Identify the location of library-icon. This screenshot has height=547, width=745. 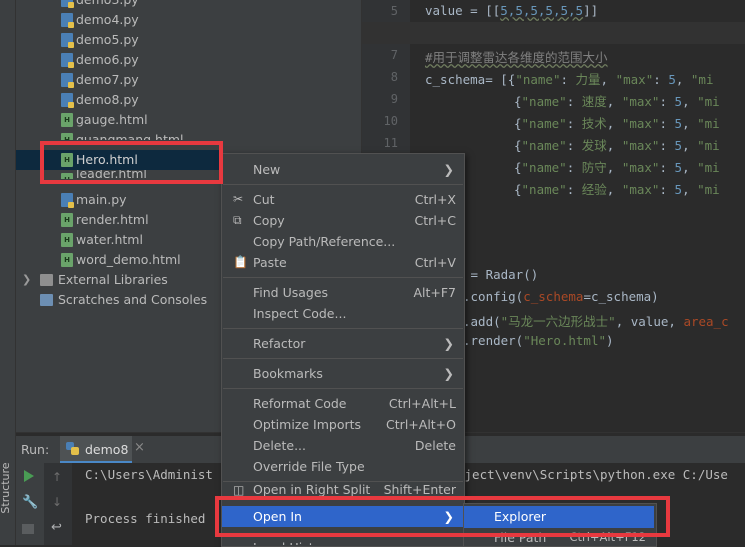
(46, 280).